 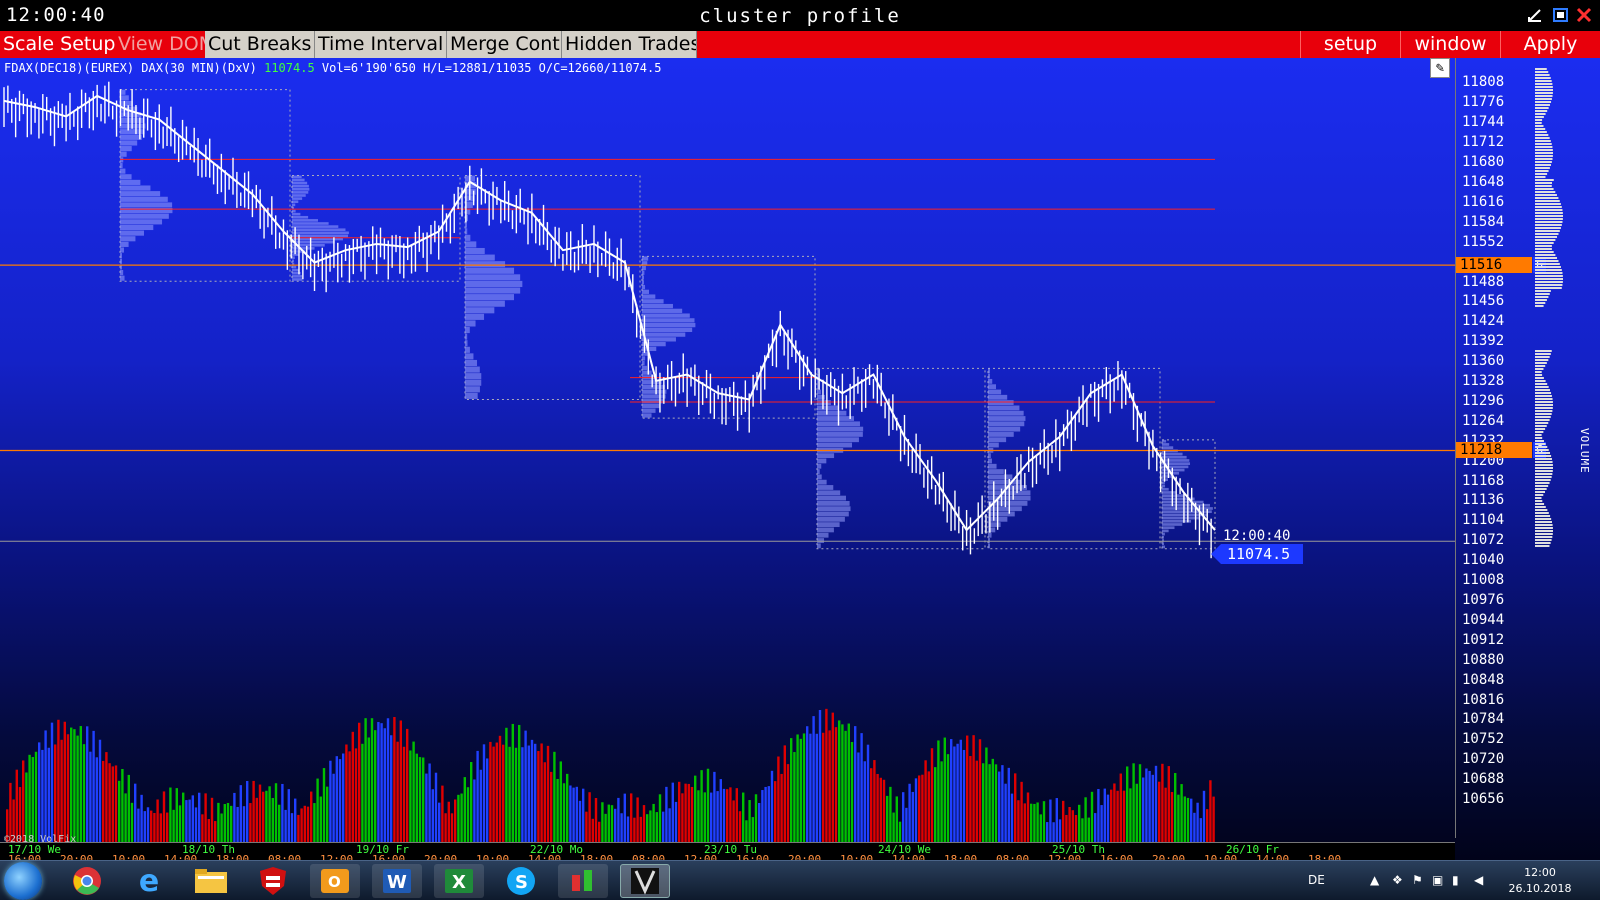 What do you see at coordinates (381, 44) in the screenshot?
I see `time-interval-button: Time Interval` at bounding box center [381, 44].